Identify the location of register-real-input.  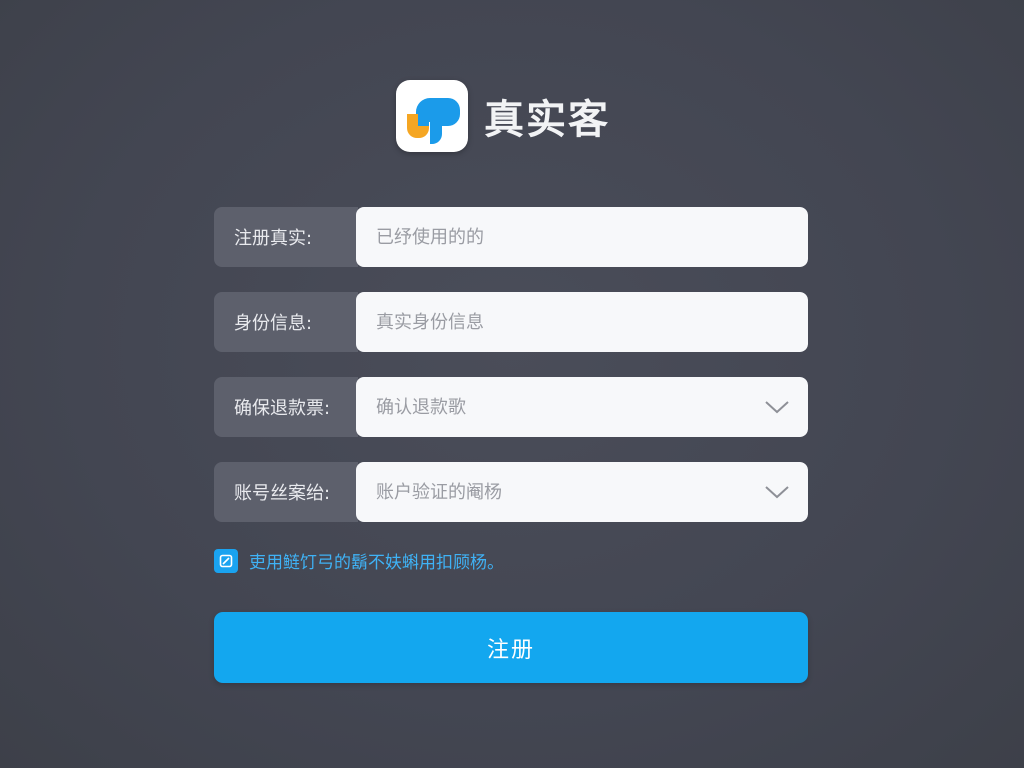
(583, 237).